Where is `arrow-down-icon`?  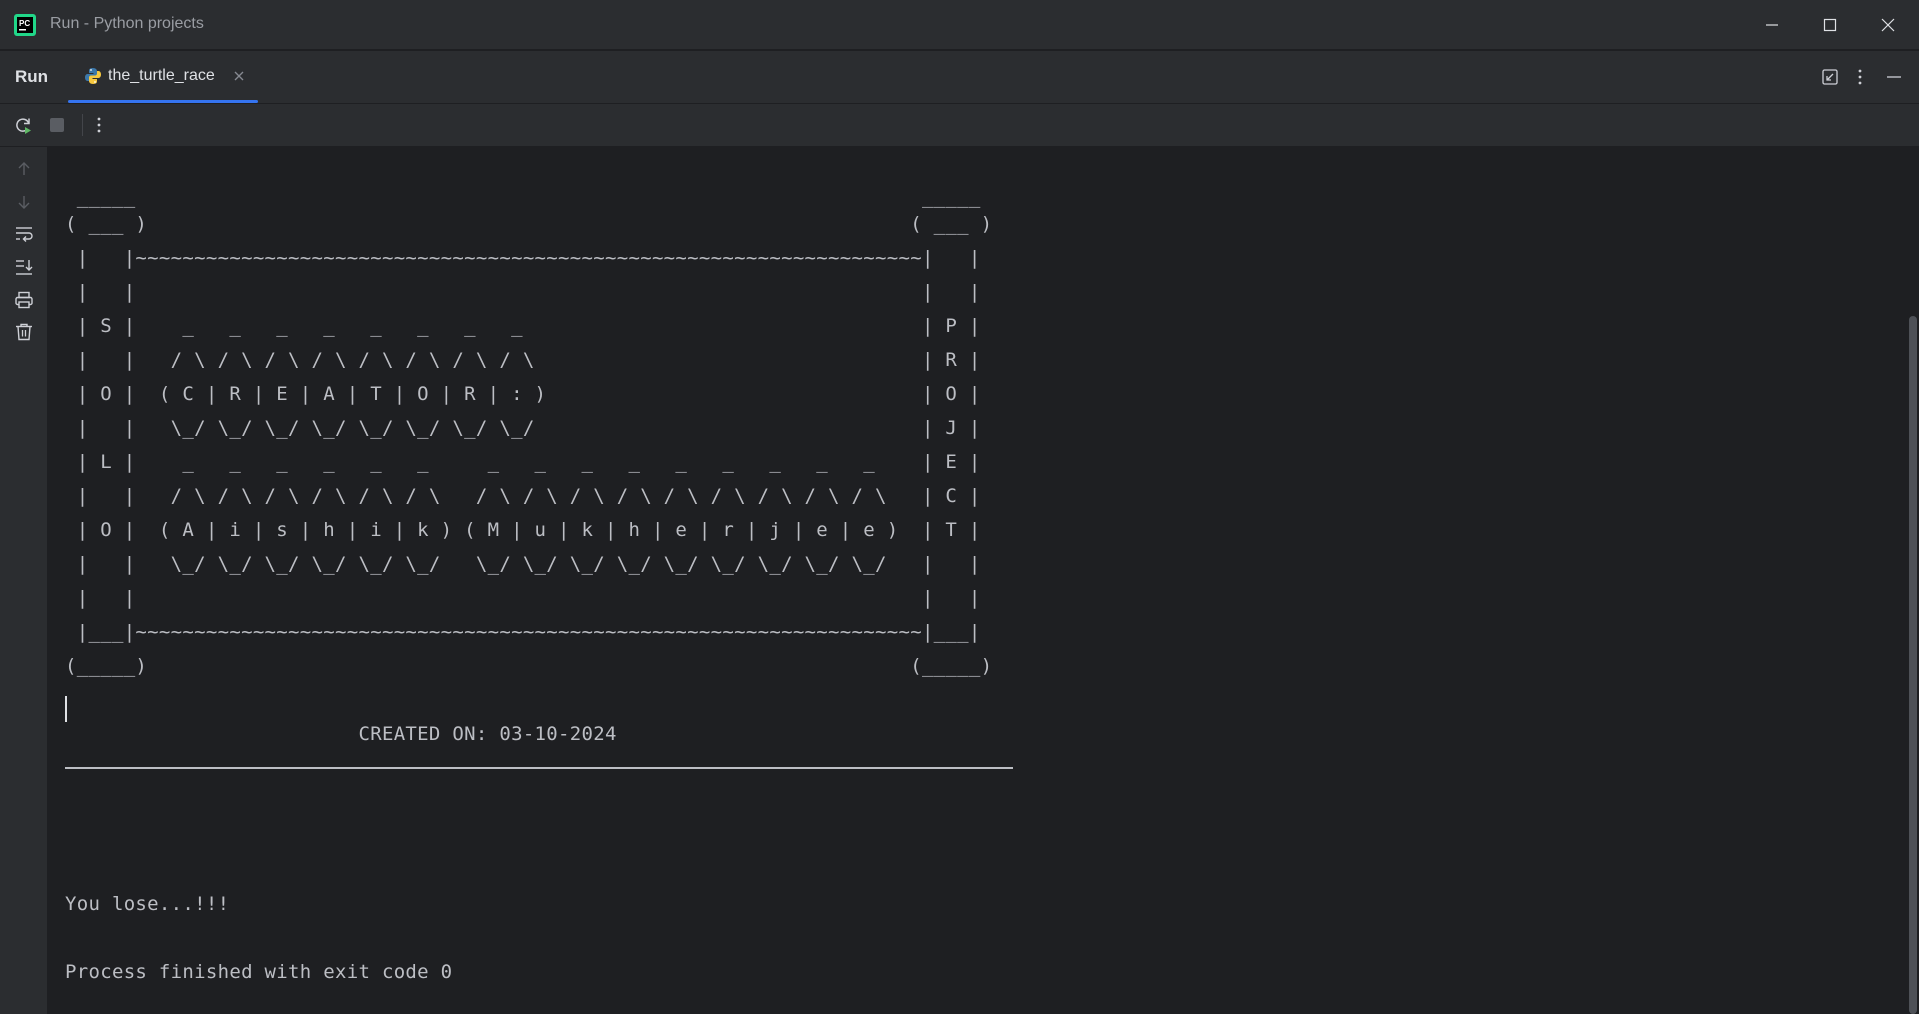
arrow-down-icon is located at coordinates (24, 202).